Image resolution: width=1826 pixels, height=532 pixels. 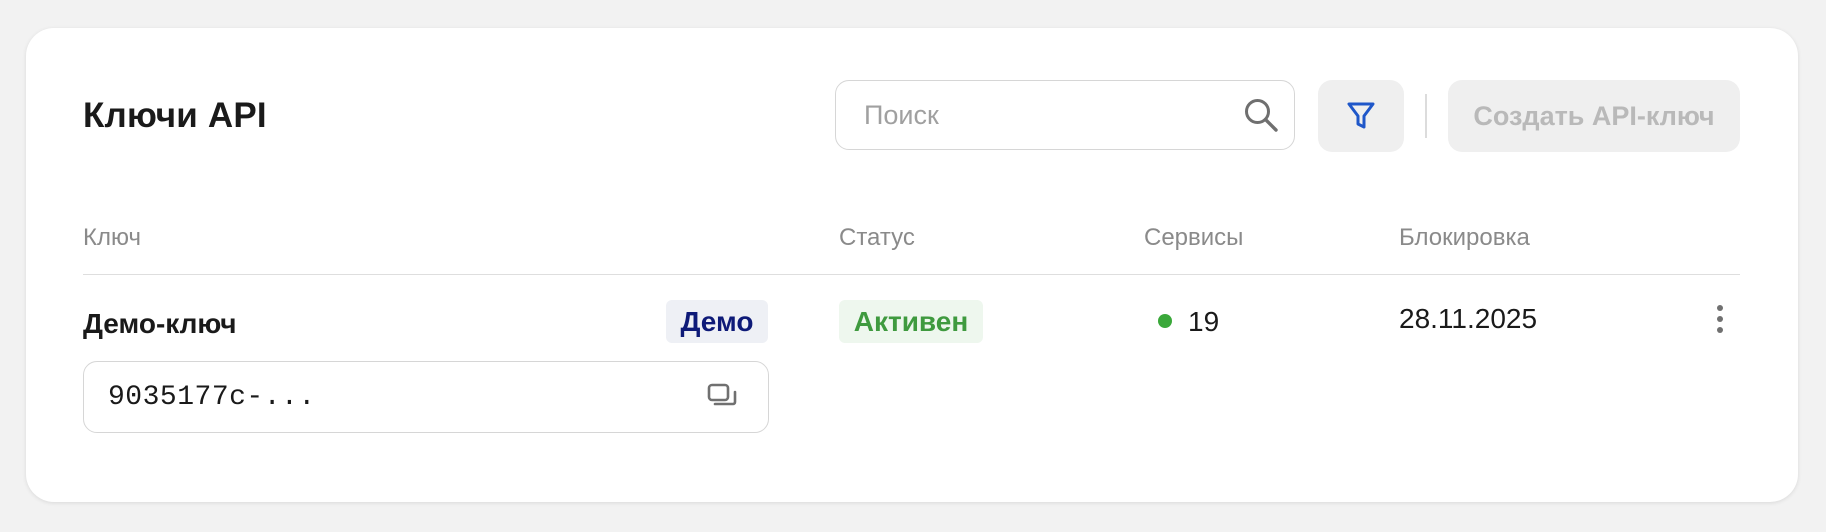 I want to click on demo-badge: Демо, so click(x=717, y=321).